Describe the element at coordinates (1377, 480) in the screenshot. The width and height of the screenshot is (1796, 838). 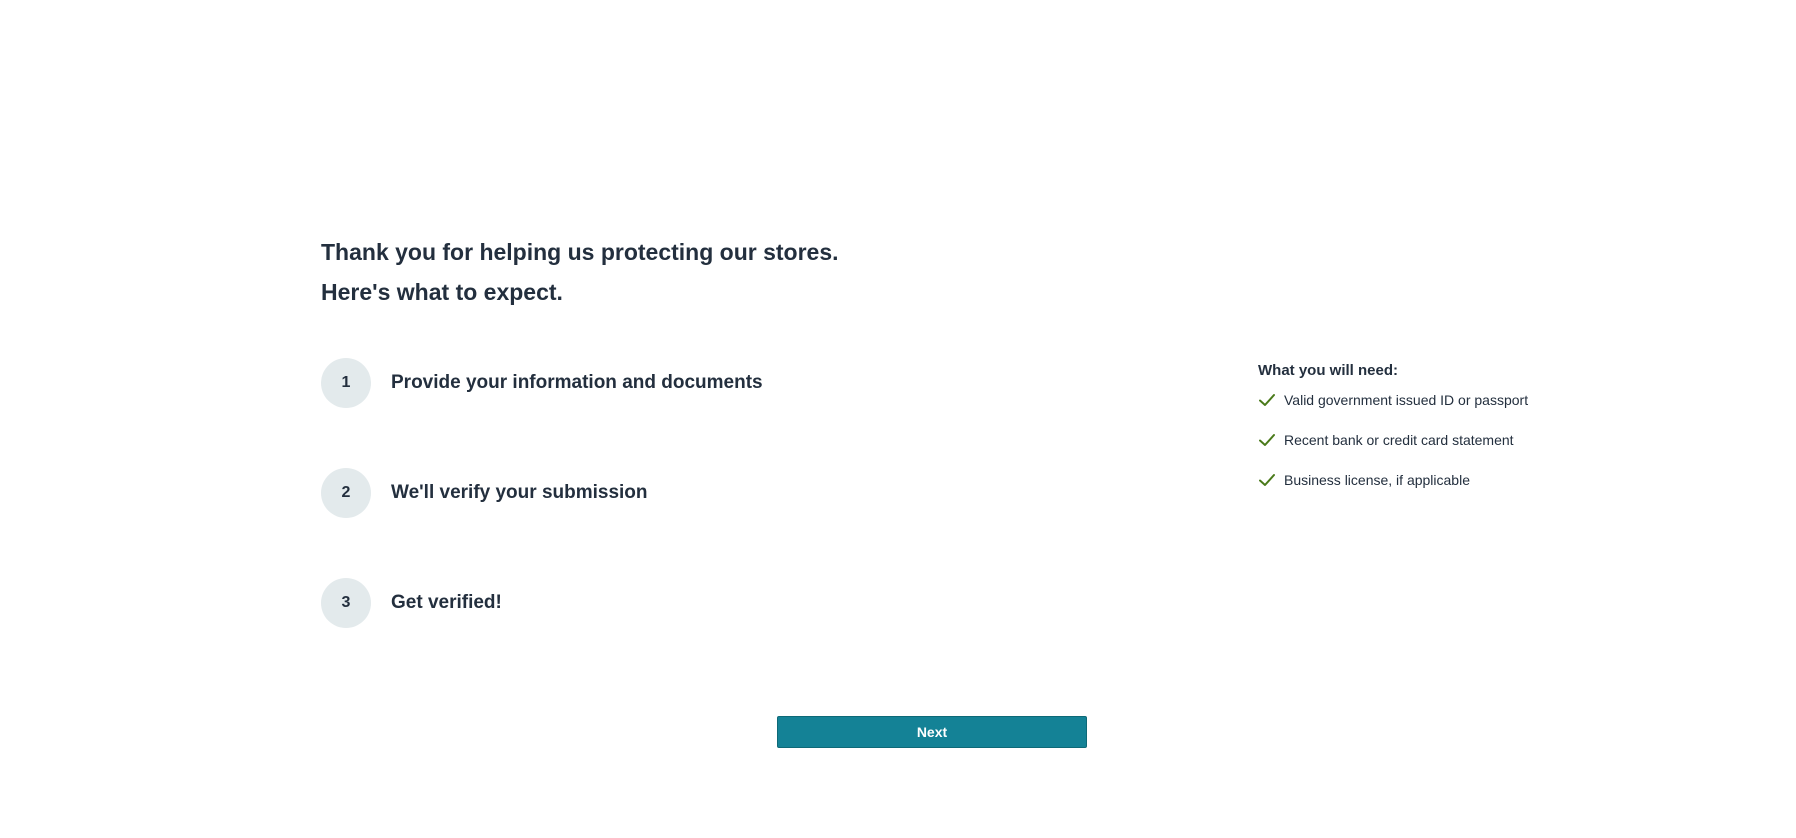
I see `requirement-text: Business license, if applicable` at that location.